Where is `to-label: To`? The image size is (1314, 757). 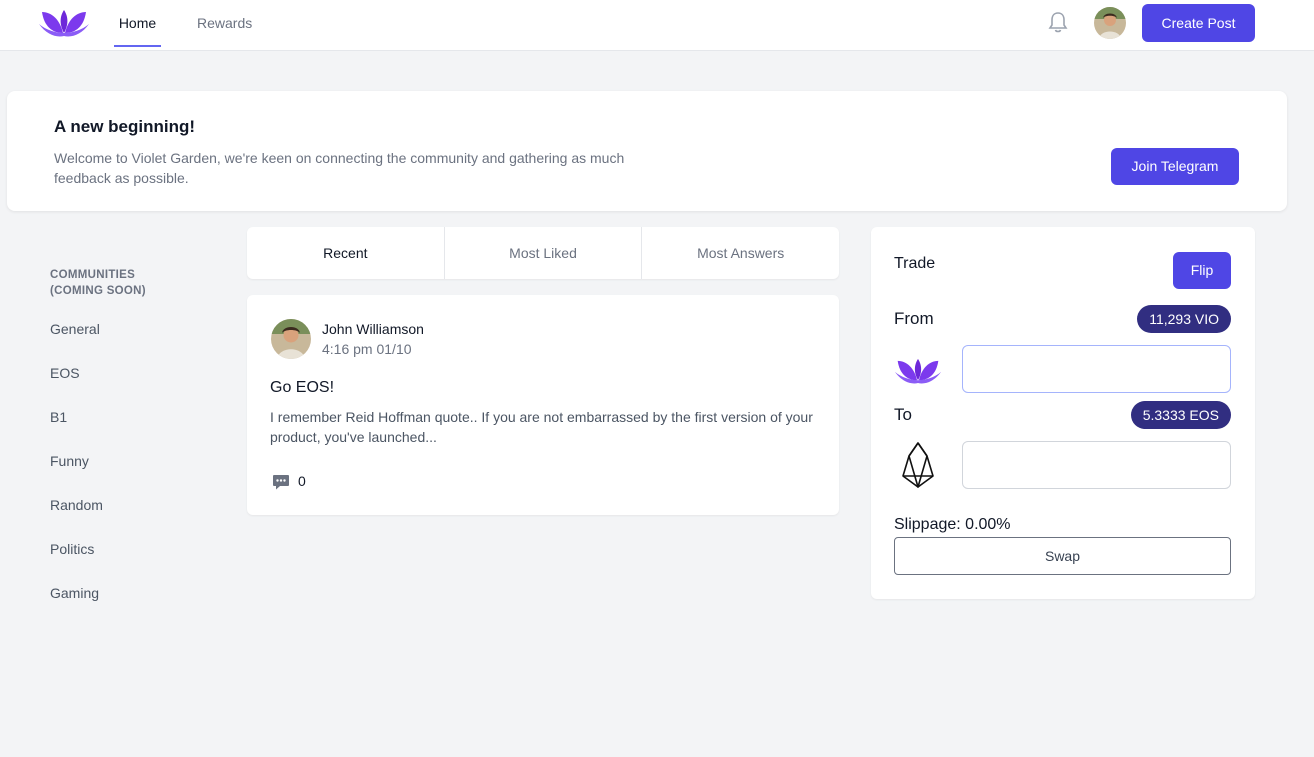 to-label: To is located at coordinates (903, 414).